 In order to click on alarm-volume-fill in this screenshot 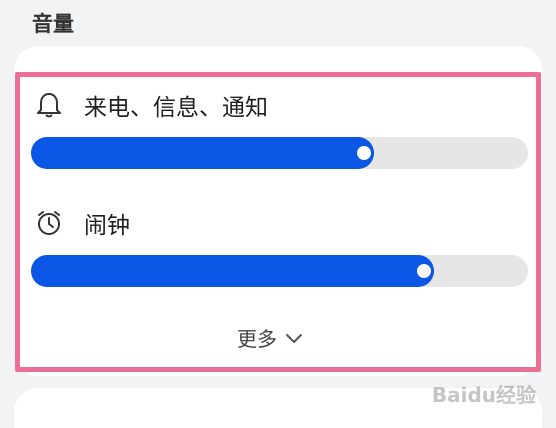, I will do `click(232, 271)`.